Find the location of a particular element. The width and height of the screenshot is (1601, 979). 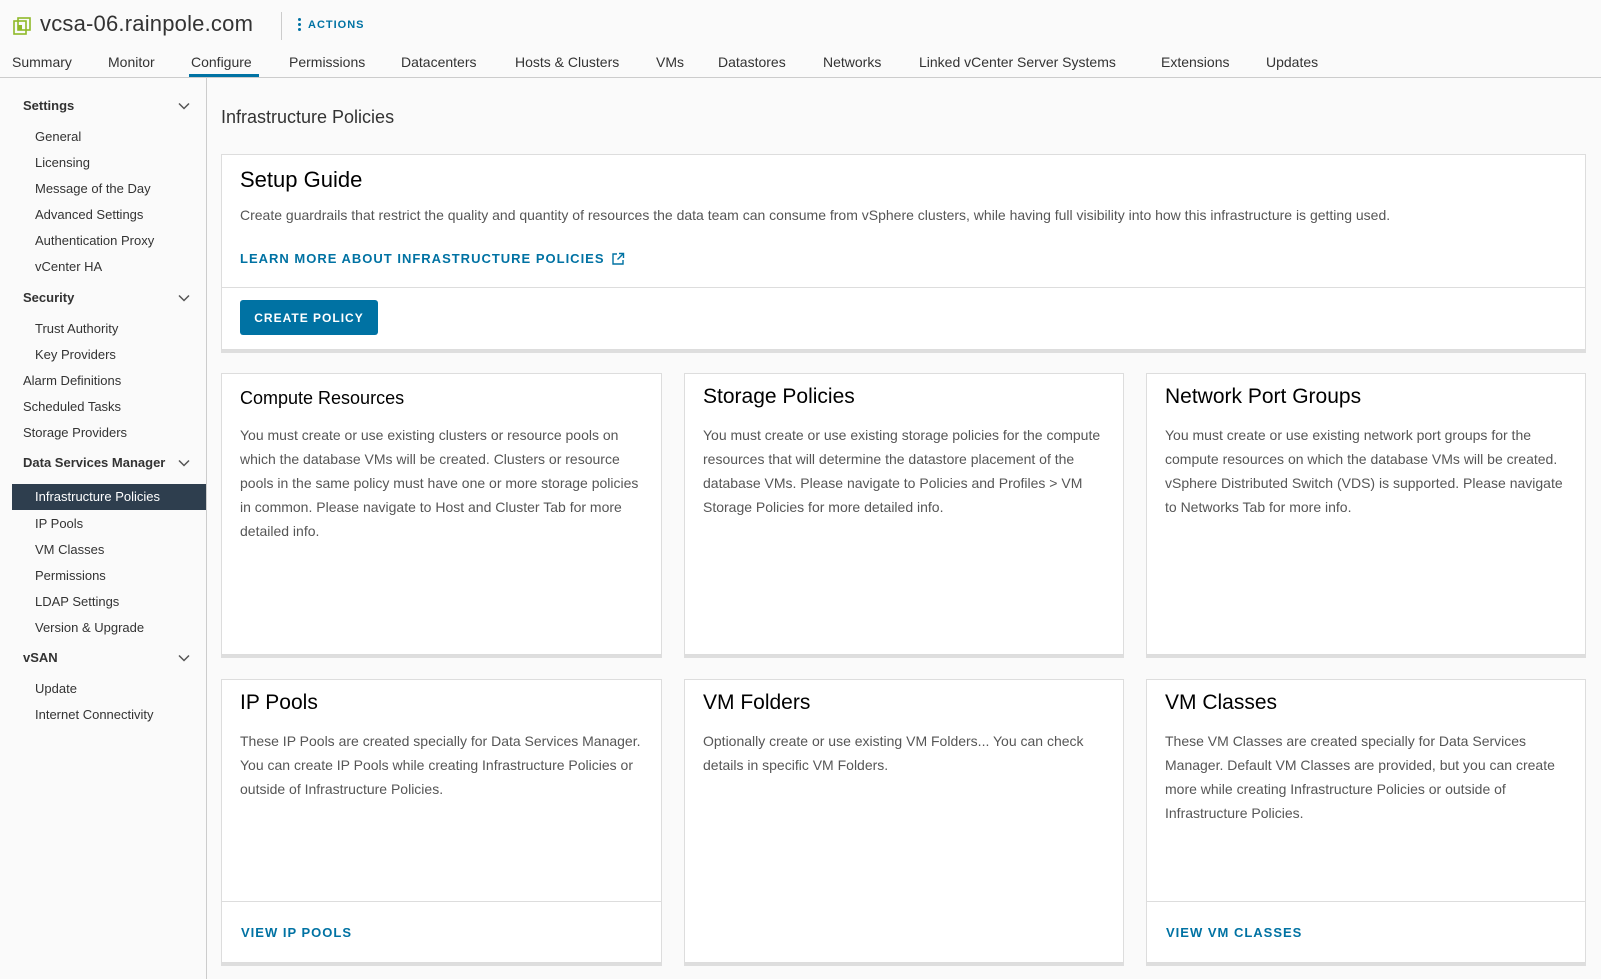

learn-more-link: LEARN MORE ABOUT INFRASTRUCTURE POLICIES is located at coordinates (432, 258).